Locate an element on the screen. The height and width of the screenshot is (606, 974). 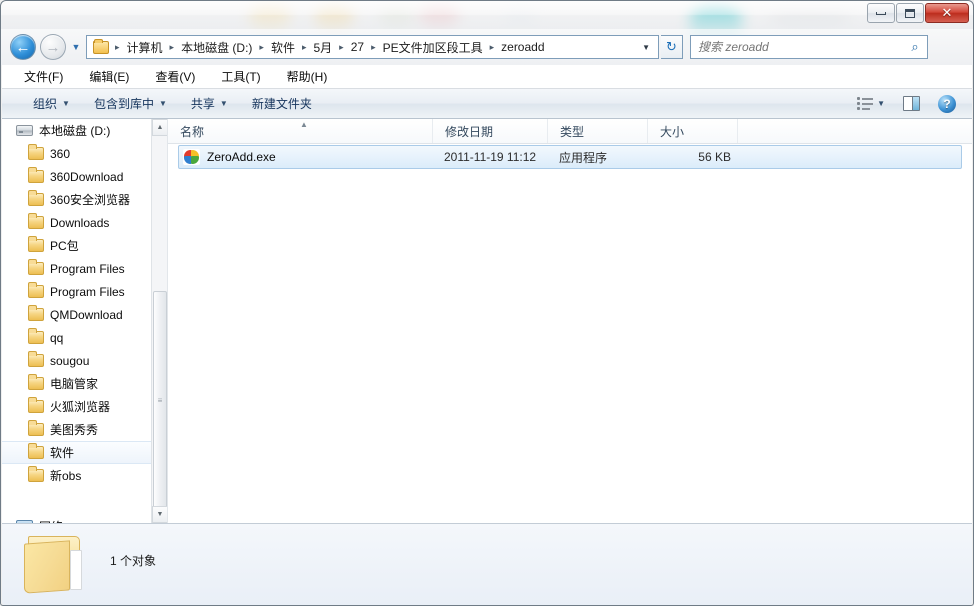
menu-help: 帮助(H) is located at coordinates (307, 76).